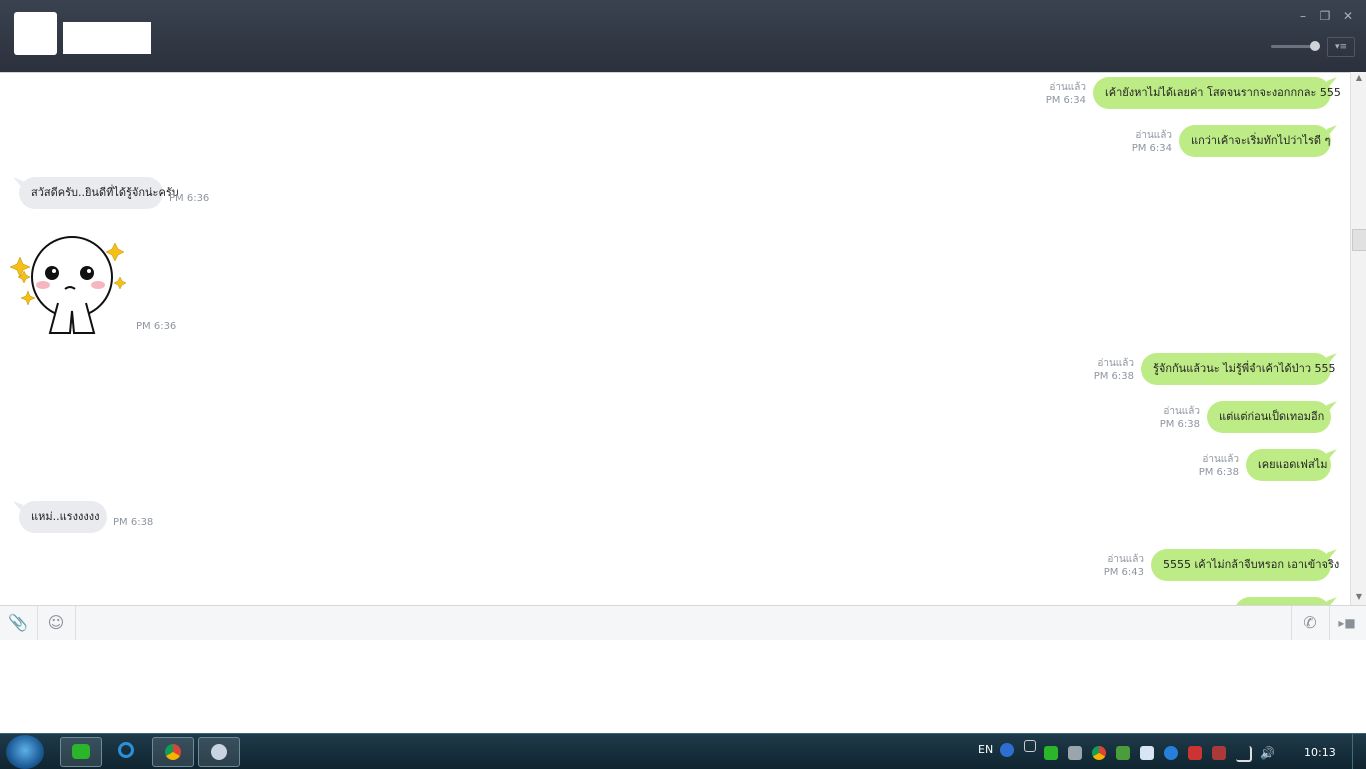 Image resolution: width=1366 pixels, height=769 pixels. I want to click on line-app-icon, so click(81, 751).